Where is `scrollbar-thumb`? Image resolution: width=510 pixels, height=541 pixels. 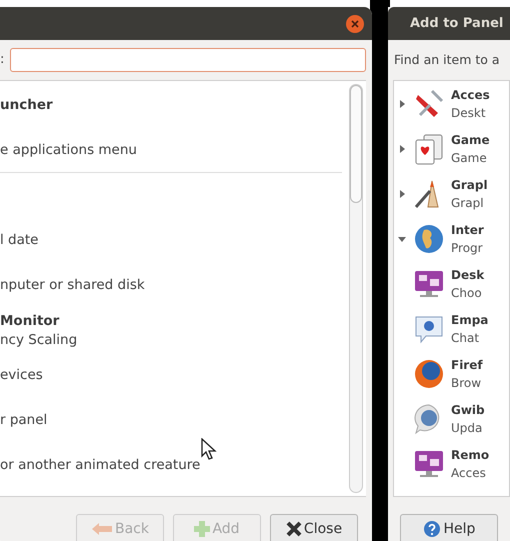 scrollbar-thumb is located at coordinates (356, 144).